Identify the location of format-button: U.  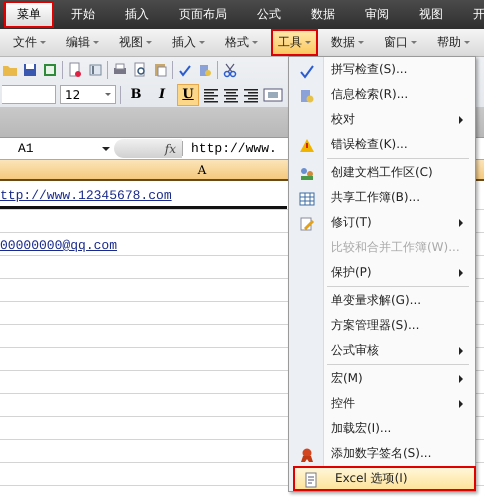
(188, 95).